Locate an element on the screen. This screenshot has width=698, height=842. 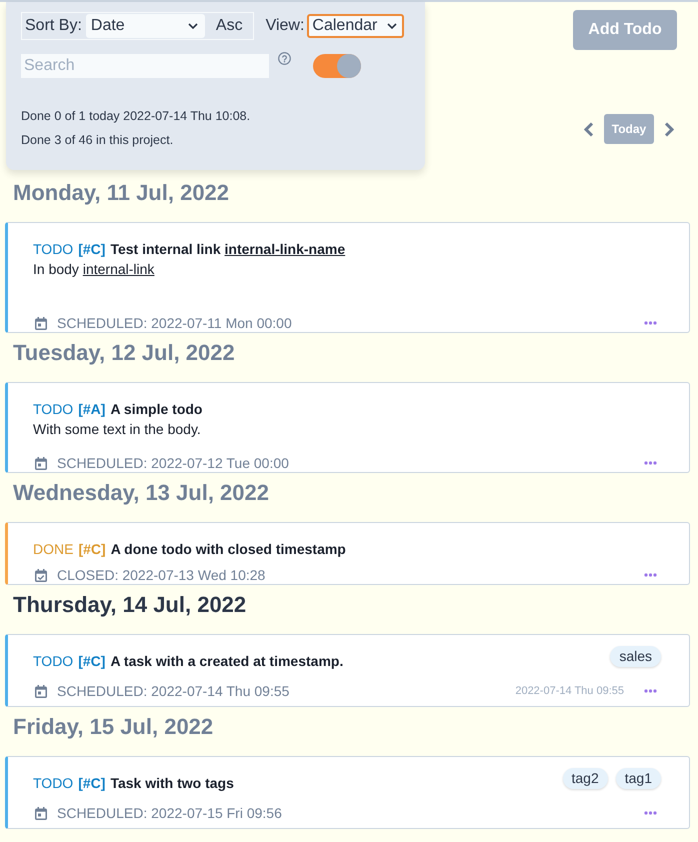
todo-title: A simple todo is located at coordinates (156, 409).